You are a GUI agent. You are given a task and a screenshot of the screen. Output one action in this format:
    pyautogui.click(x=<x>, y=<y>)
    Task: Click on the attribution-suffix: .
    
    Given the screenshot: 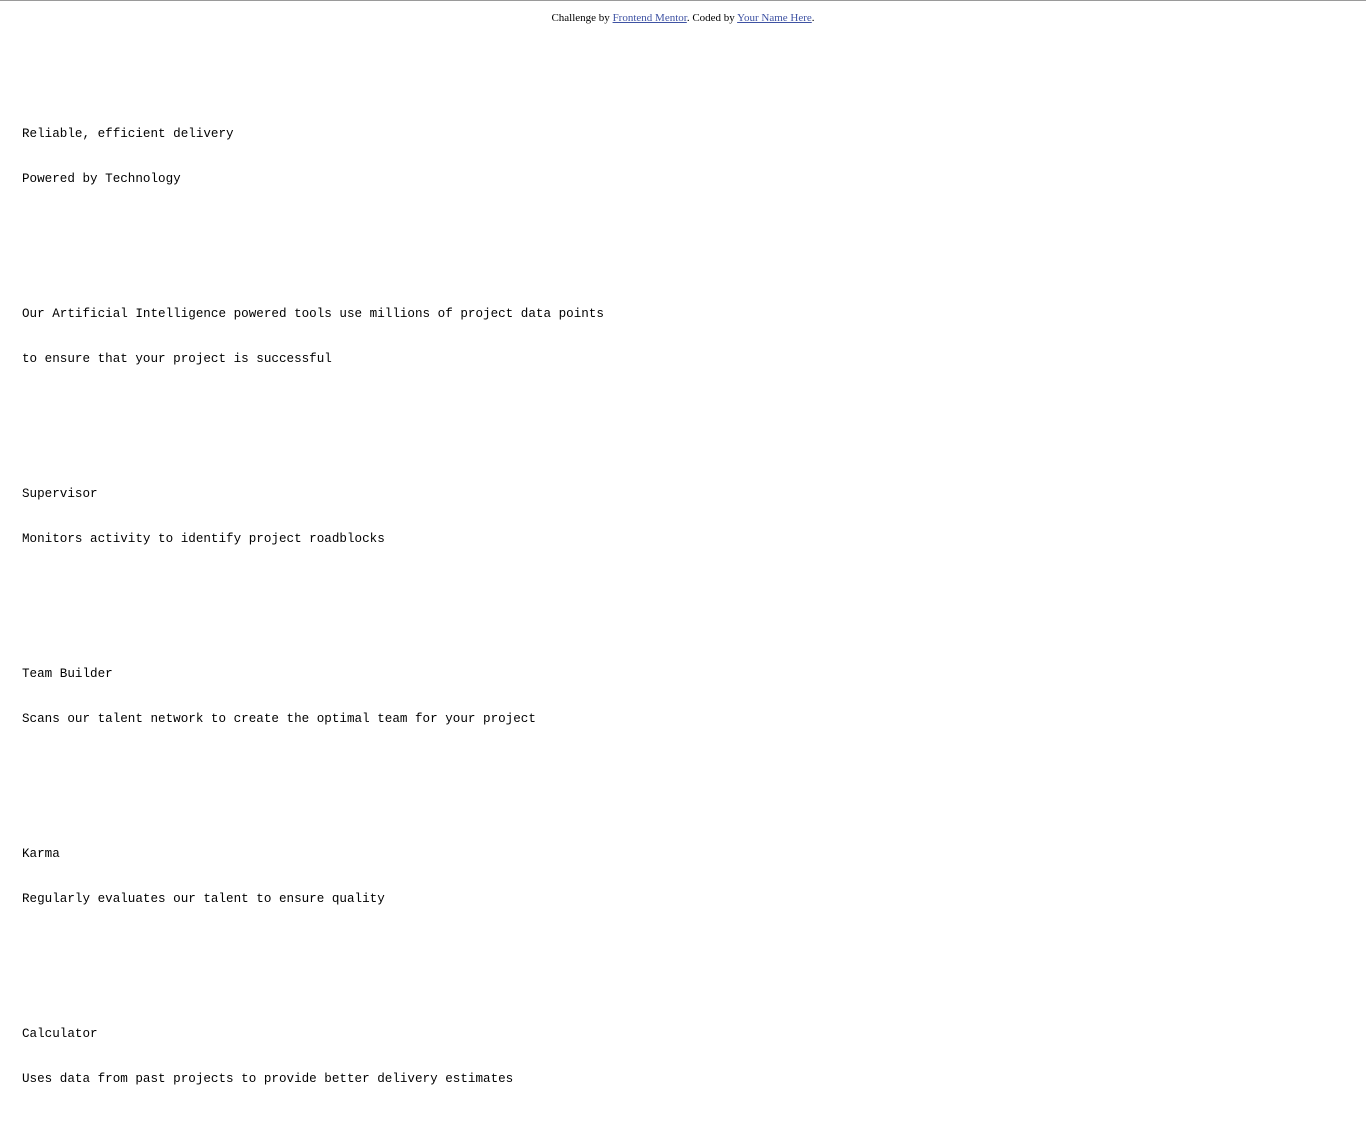 What is the action you would take?
    pyautogui.click(x=813, y=18)
    